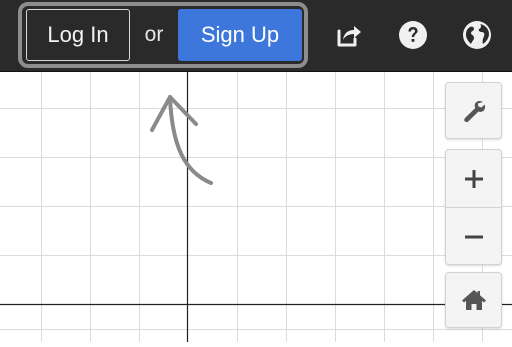  What do you see at coordinates (78, 35) in the screenshot?
I see `login-button: Log In` at bounding box center [78, 35].